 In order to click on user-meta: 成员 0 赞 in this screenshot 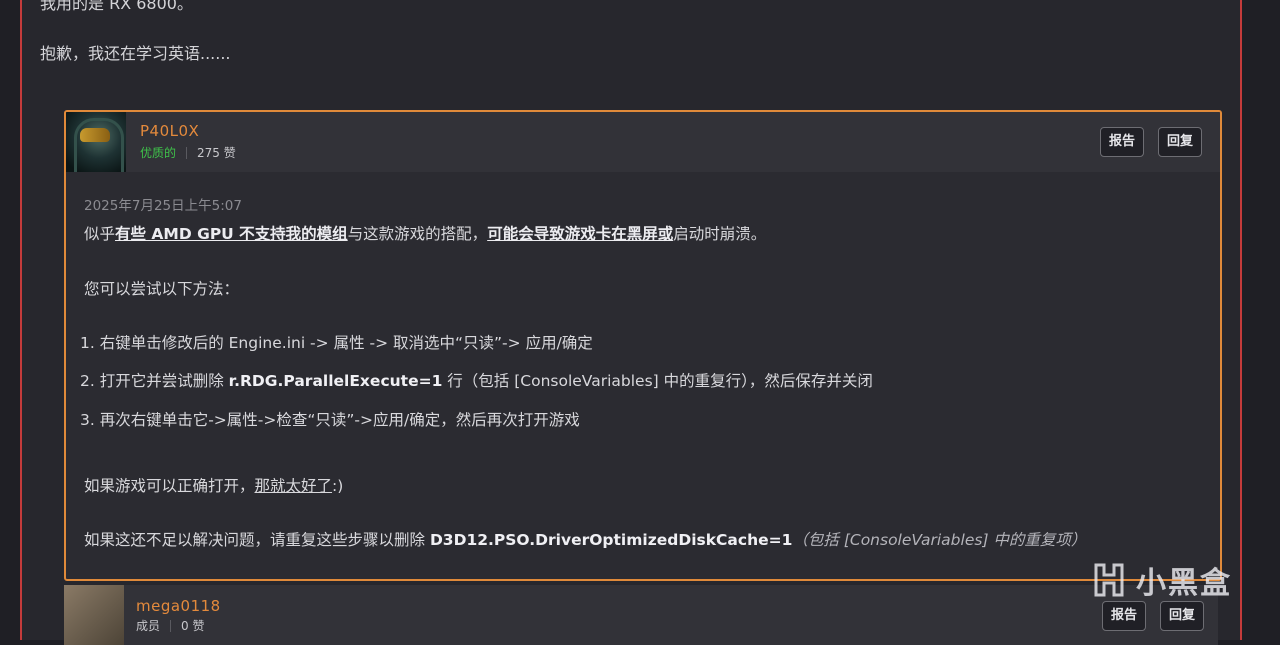, I will do `click(170, 625)`.